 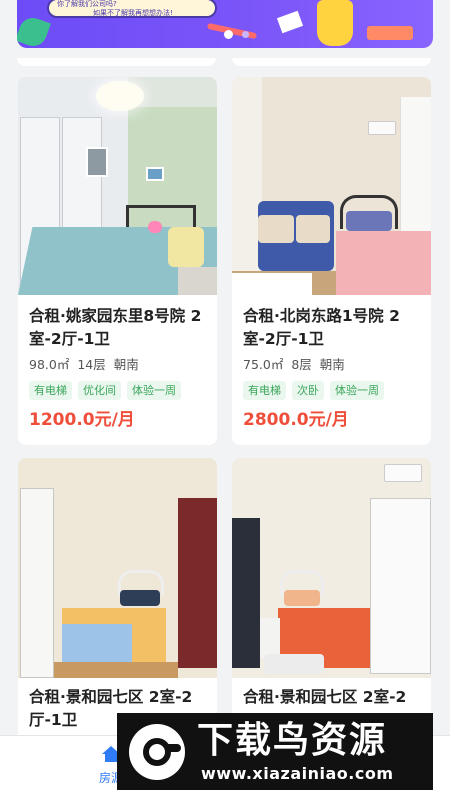 I want to click on watermark: 下载鸟资源 www.xiazainiao.com, so click(x=275, y=751).